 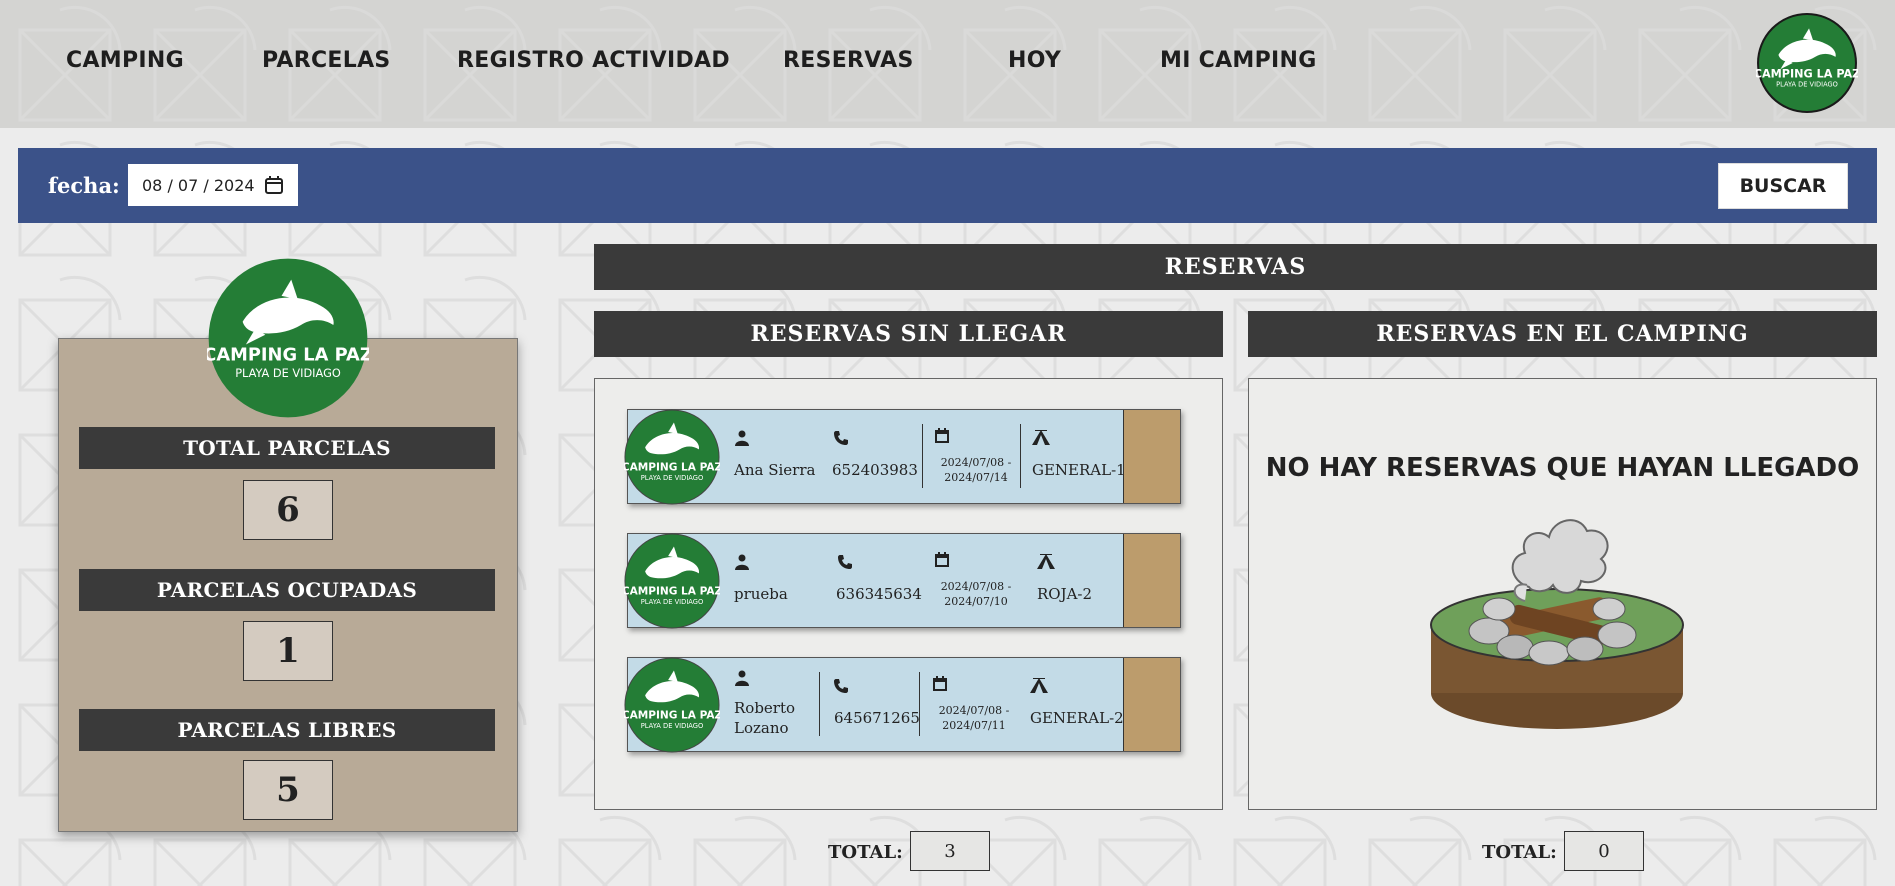 I want to click on date-search-bar: fecha: 08 / 07 / 2024 BUSCAR, so click(x=947, y=185).